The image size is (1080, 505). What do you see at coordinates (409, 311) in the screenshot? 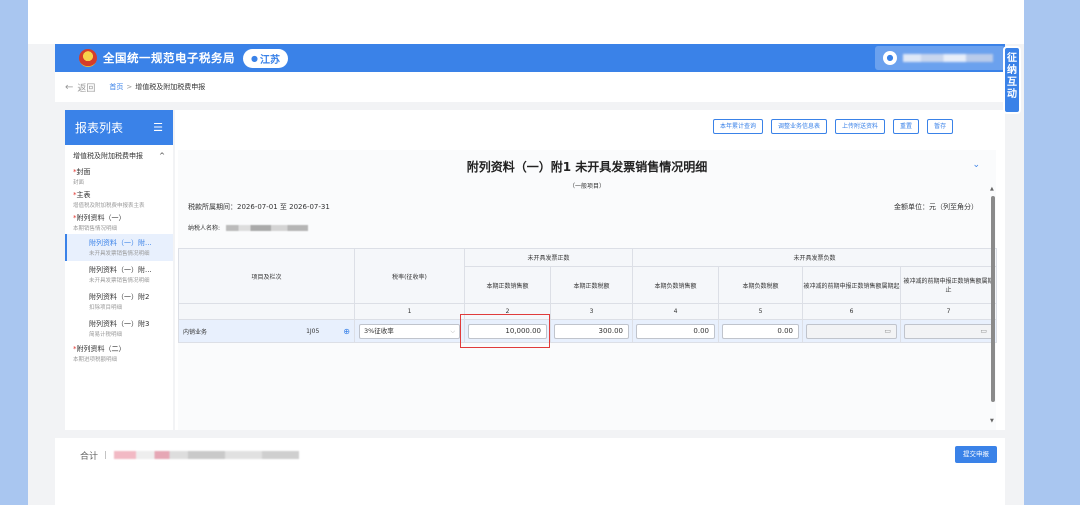
I see `col-number: 1` at bounding box center [409, 311].